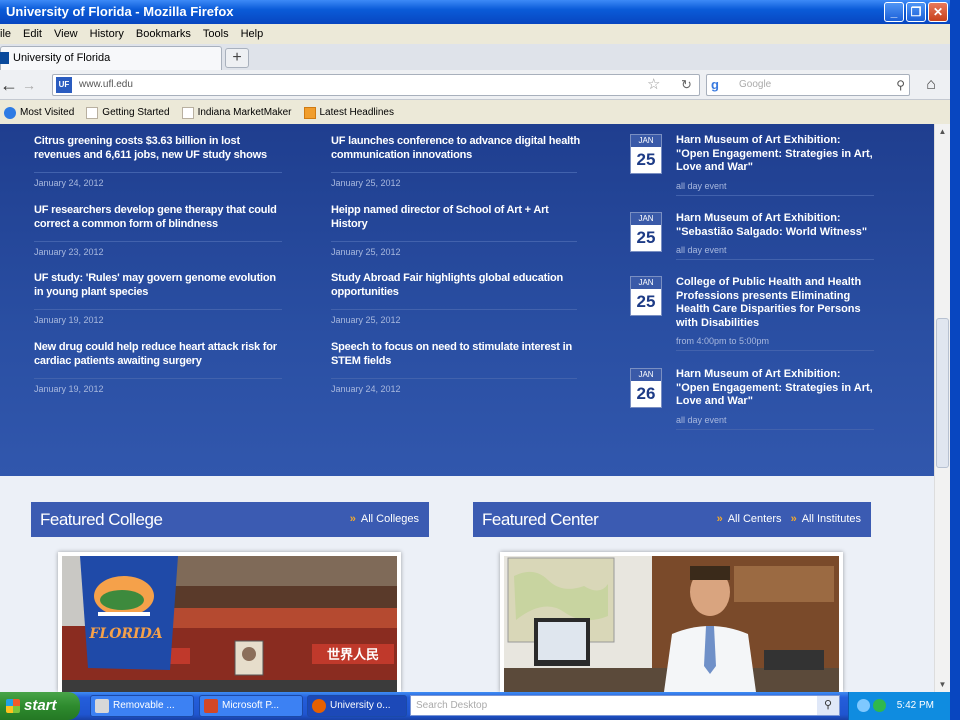  What do you see at coordinates (8, 34) in the screenshot?
I see `menu-file: ile` at bounding box center [8, 34].